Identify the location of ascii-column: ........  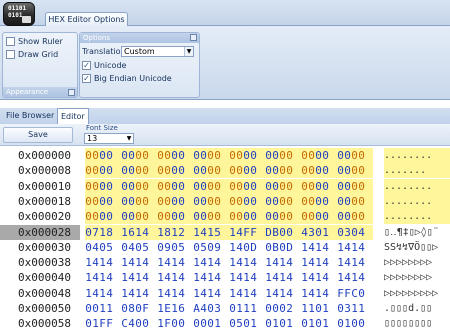
(417, 171).